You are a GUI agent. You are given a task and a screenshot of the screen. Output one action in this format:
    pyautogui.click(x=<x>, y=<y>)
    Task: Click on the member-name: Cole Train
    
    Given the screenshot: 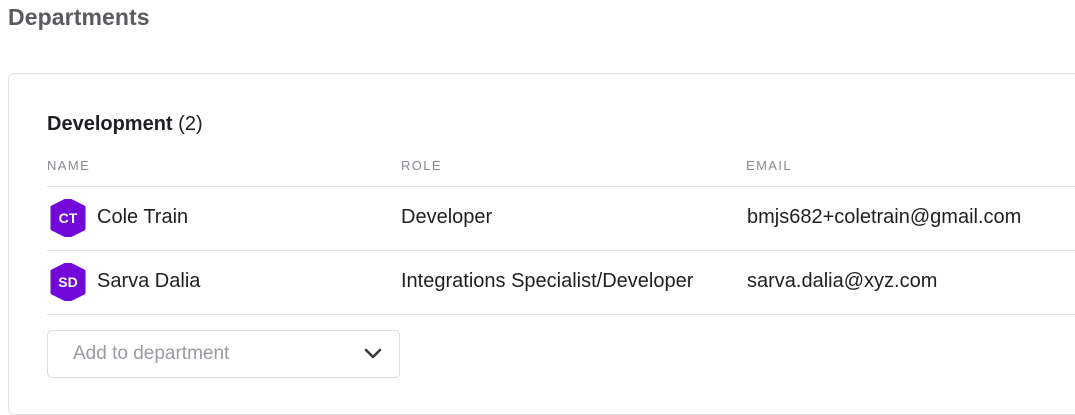 What is the action you would take?
    pyautogui.click(x=142, y=217)
    